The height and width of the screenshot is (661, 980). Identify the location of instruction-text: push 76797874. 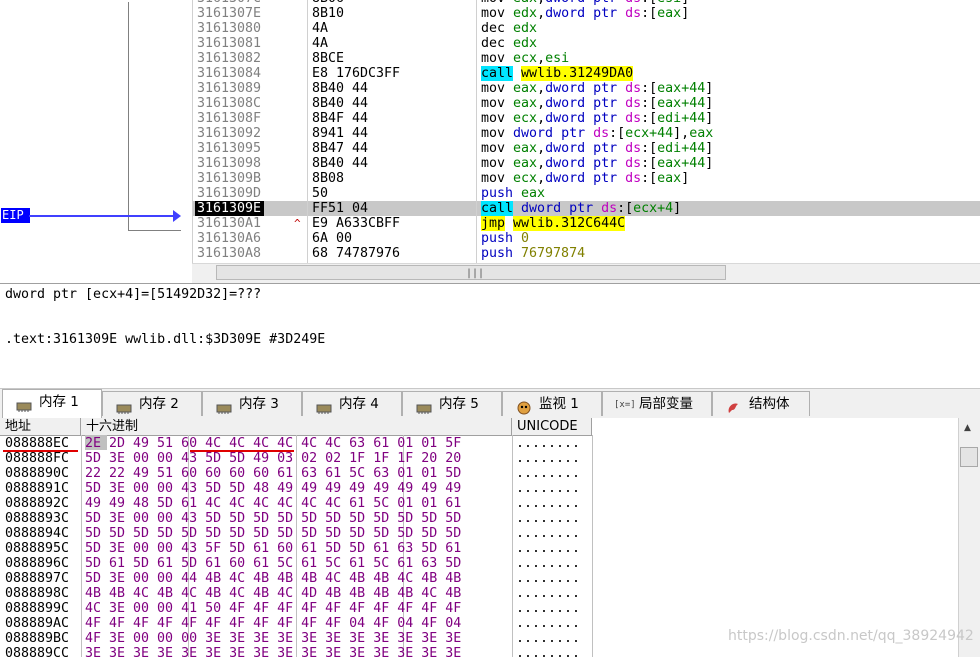
(533, 253).